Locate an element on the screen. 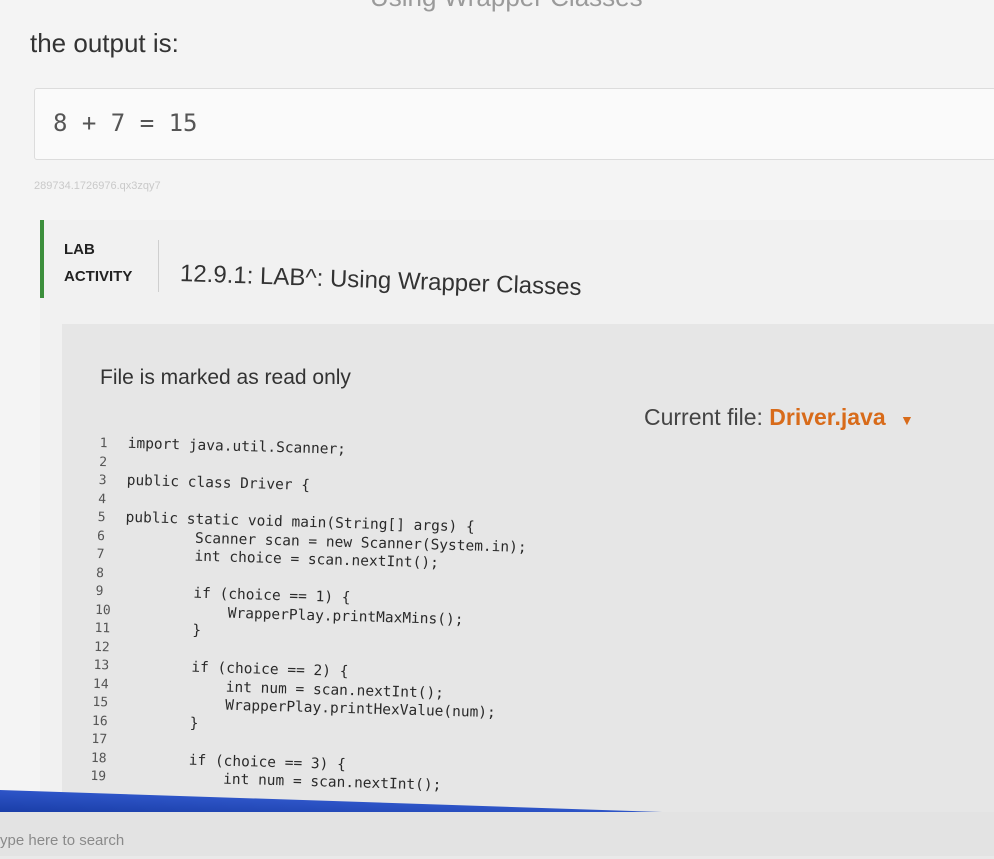 This screenshot has width=994, height=859. line-number: 1 is located at coordinates (113, 444).